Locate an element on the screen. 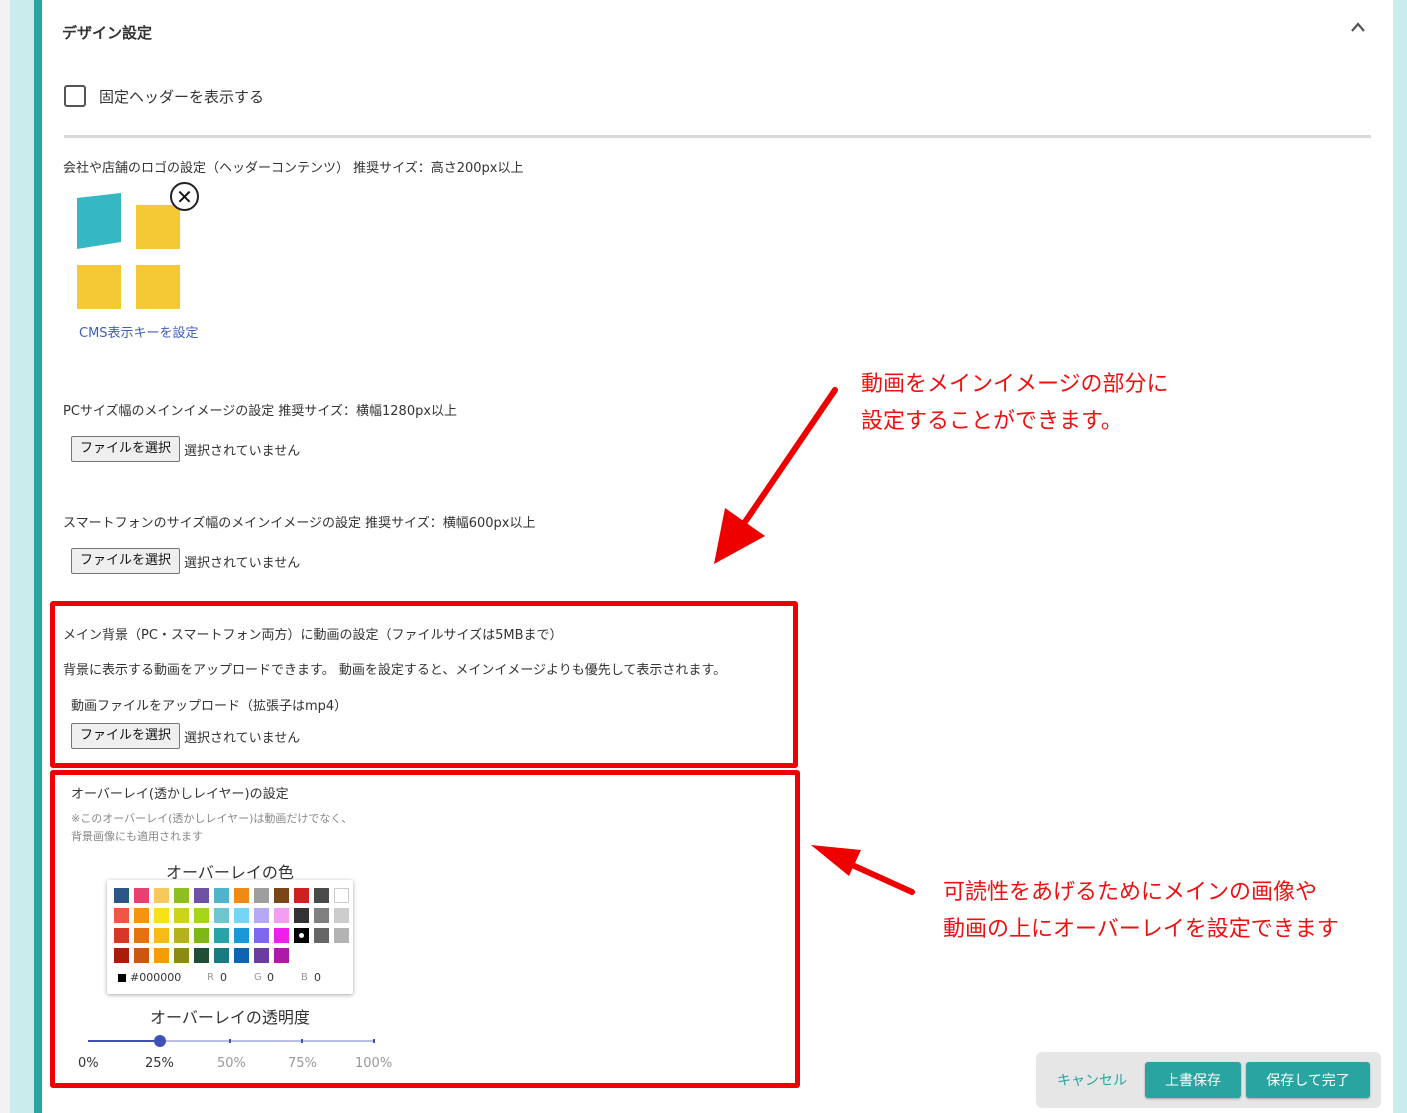 This screenshot has width=1407, height=1113. left-margin is located at coordinates (22, 556).